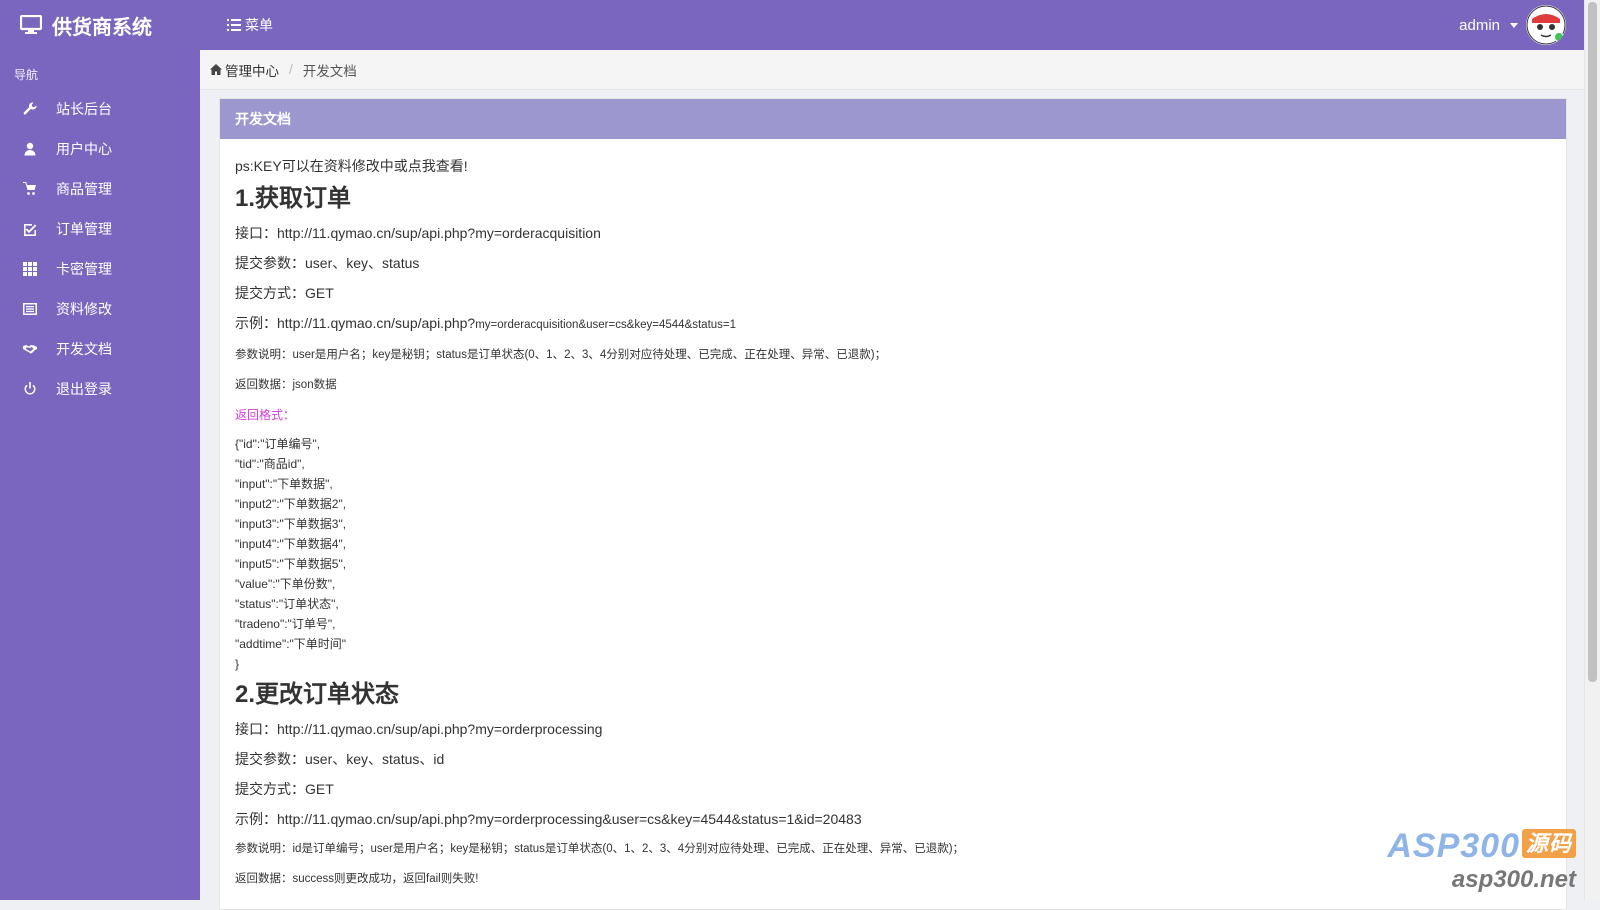 The image size is (1600, 910). What do you see at coordinates (259, 25) in the screenshot?
I see `menu-label: 菜单` at bounding box center [259, 25].